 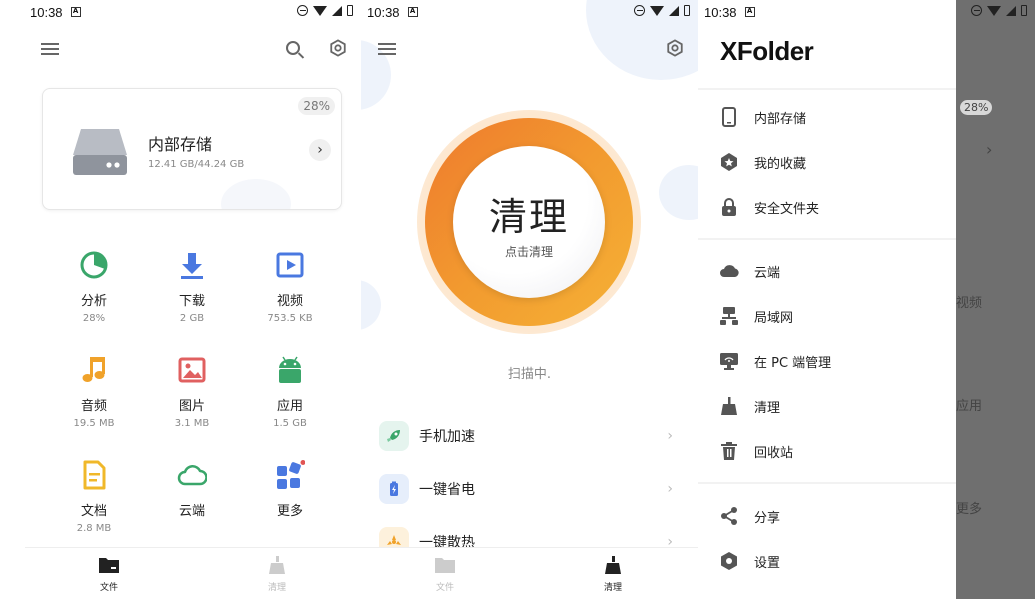 I want to click on category-label: 更多, so click(x=289, y=511).